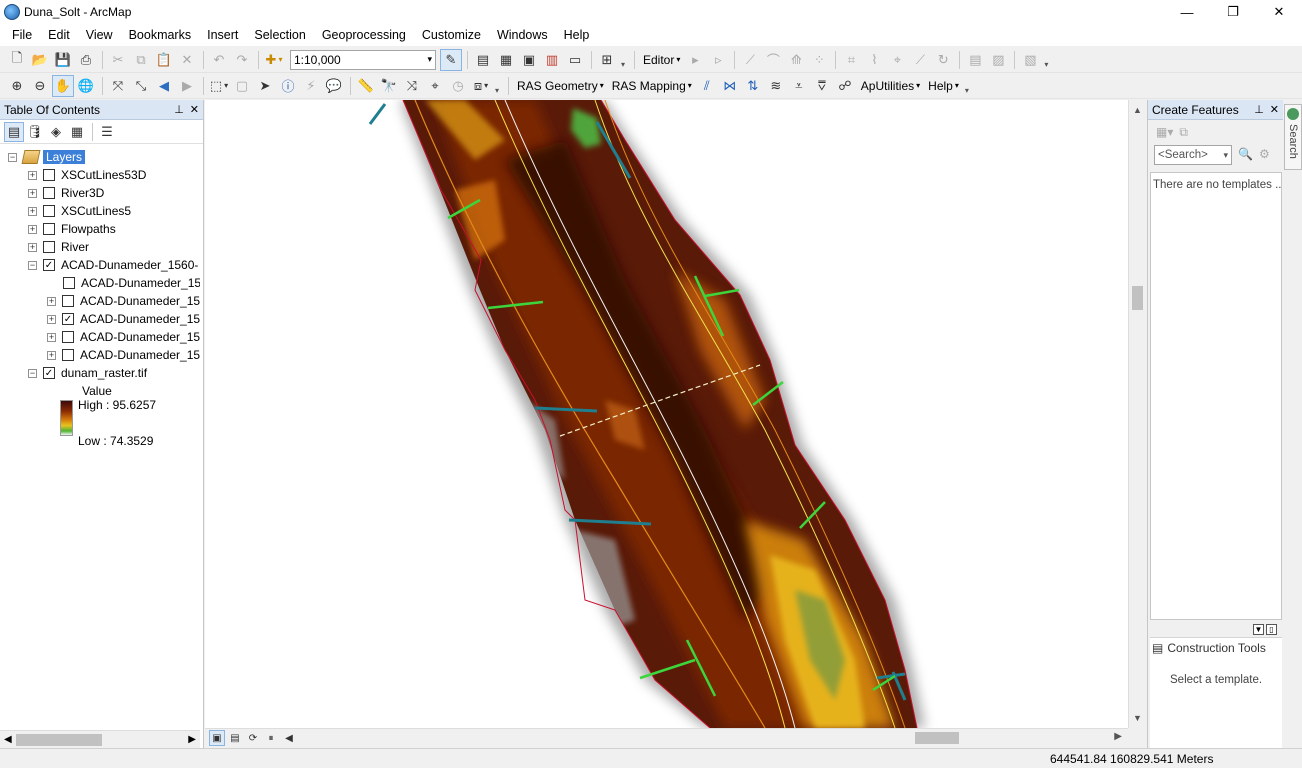 The width and height of the screenshot is (1302, 768). What do you see at coordinates (897, 60) in the screenshot?
I see `cut-polygons-icon: ⌖` at bounding box center [897, 60].